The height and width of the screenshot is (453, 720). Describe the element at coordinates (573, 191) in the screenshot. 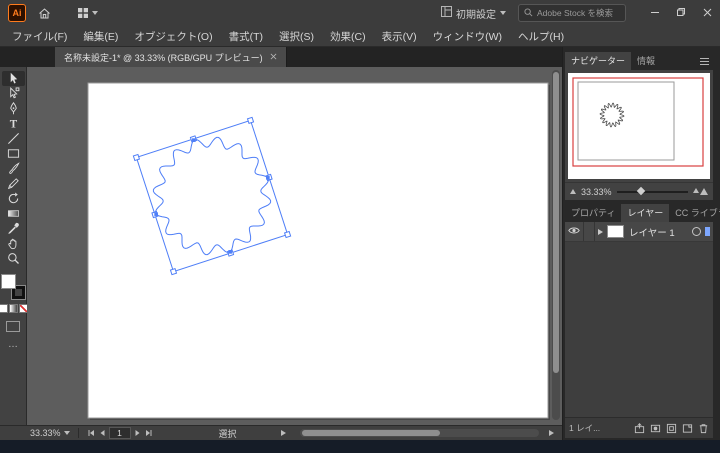

I see `zoom-out-mountains-icon` at that location.